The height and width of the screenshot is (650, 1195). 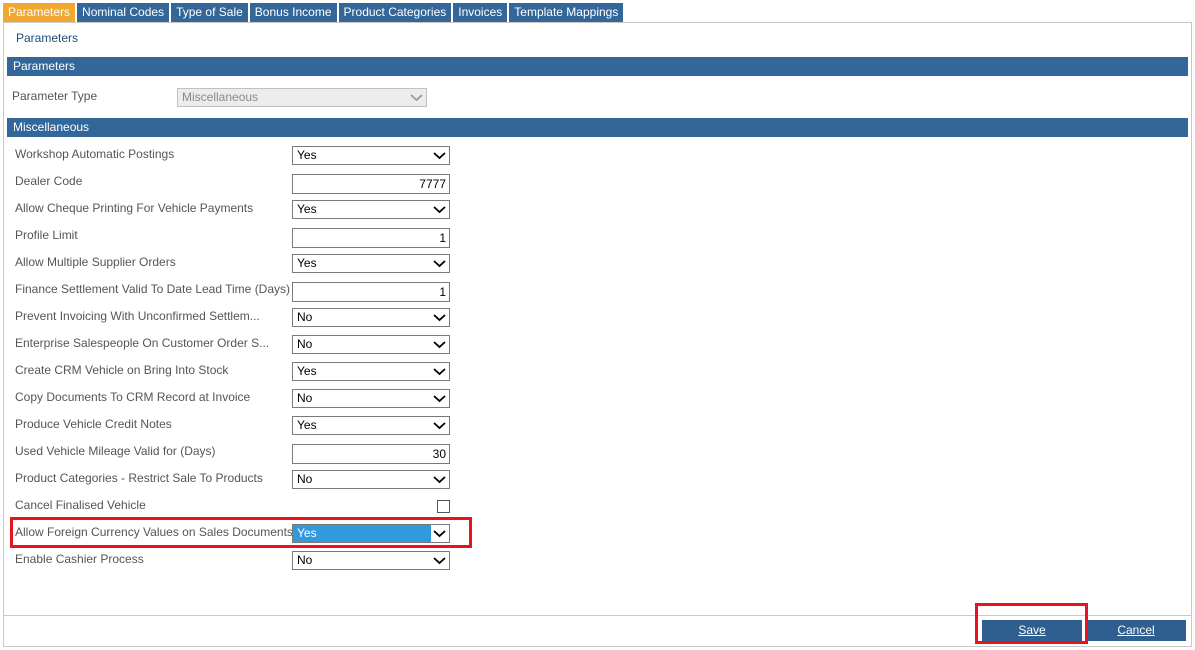 I want to click on field-label-enable-cashier-process: Enable Cashier Process, so click(x=79, y=559).